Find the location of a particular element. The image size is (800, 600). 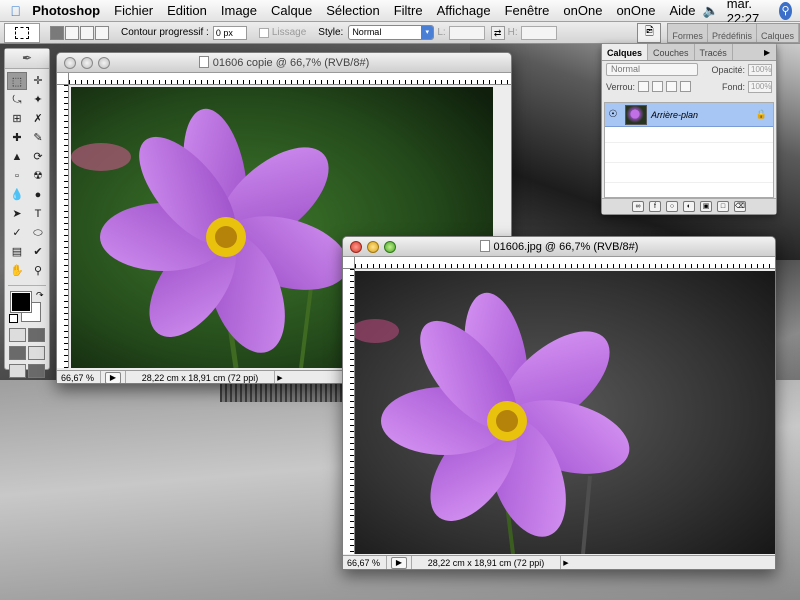

layer-mask-icon: ○ is located at coordinates (672, 206).